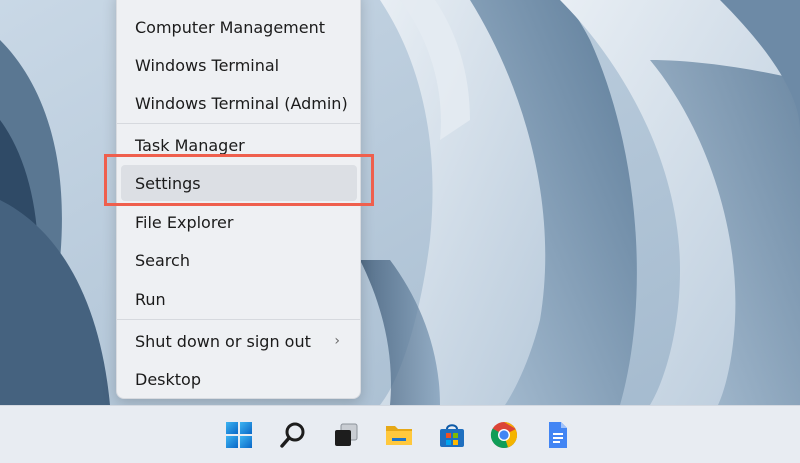  What do you see at coordinates (558, 435) in the screenshot?
I see `google-docs-icon` at bounding box center [558, 435].